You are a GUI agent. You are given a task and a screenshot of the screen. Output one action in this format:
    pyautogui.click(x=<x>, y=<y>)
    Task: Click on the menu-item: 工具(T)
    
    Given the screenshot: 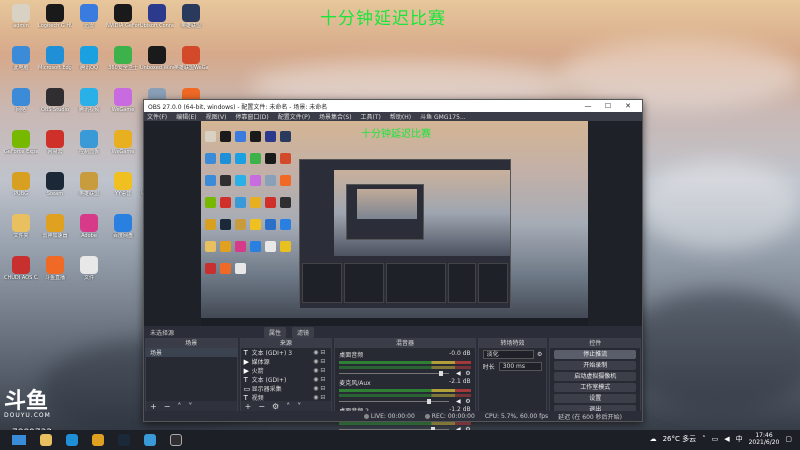 What is the action you would take?
    pyautogui.click(x=371, y=116)
    